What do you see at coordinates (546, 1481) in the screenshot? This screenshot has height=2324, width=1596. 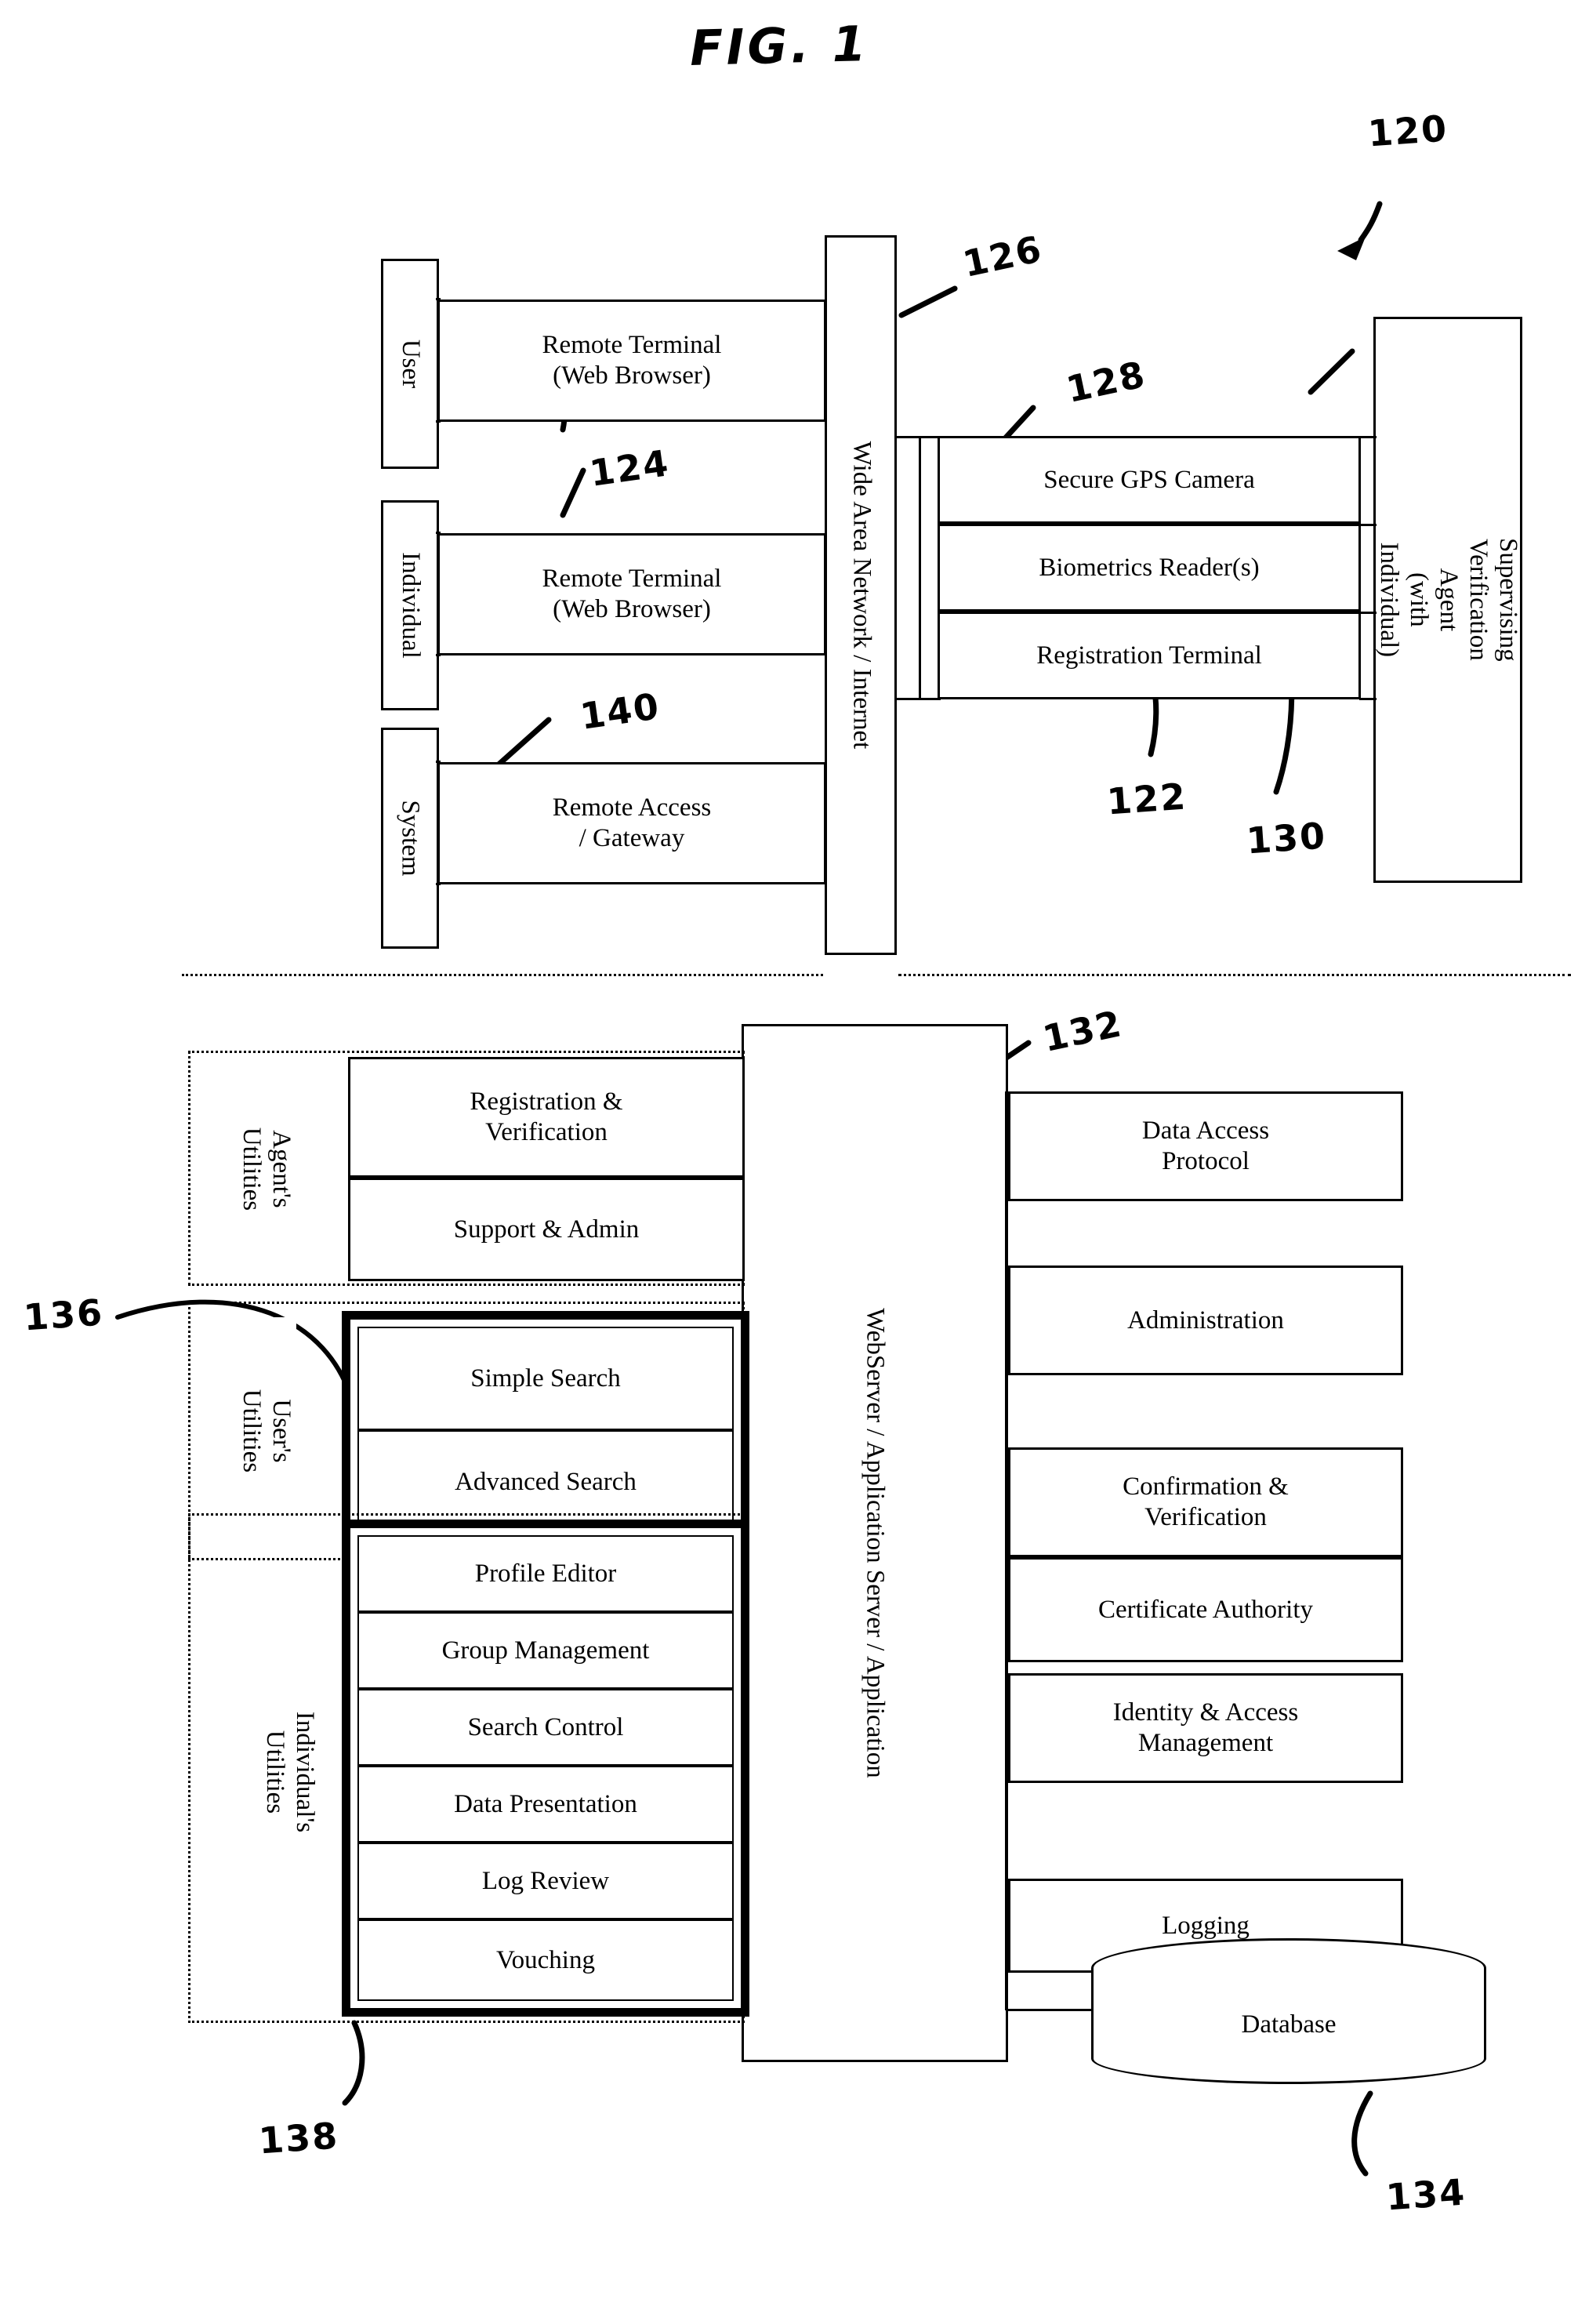 I see `user-utility-advanced-search-label: Advanced Search` at bounding box center [546, 1481].